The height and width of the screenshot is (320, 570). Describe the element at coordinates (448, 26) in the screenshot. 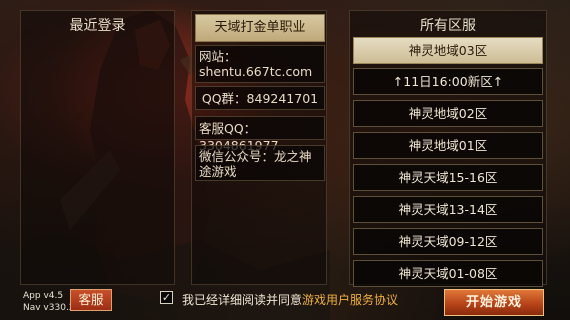

I see `server-list-title: 所有区服` at that location.